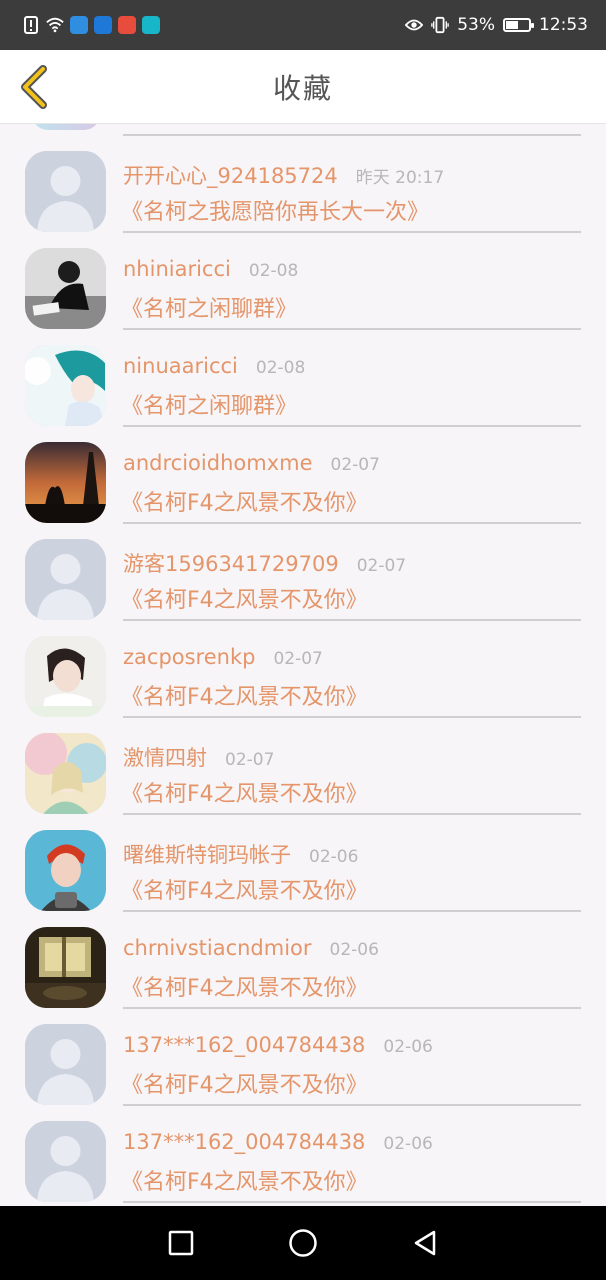 This screenshot has height=1280, width=606. I want to click on group-title-link: 《名柯之我愿陪你再长大一次》, so click(275, 210).